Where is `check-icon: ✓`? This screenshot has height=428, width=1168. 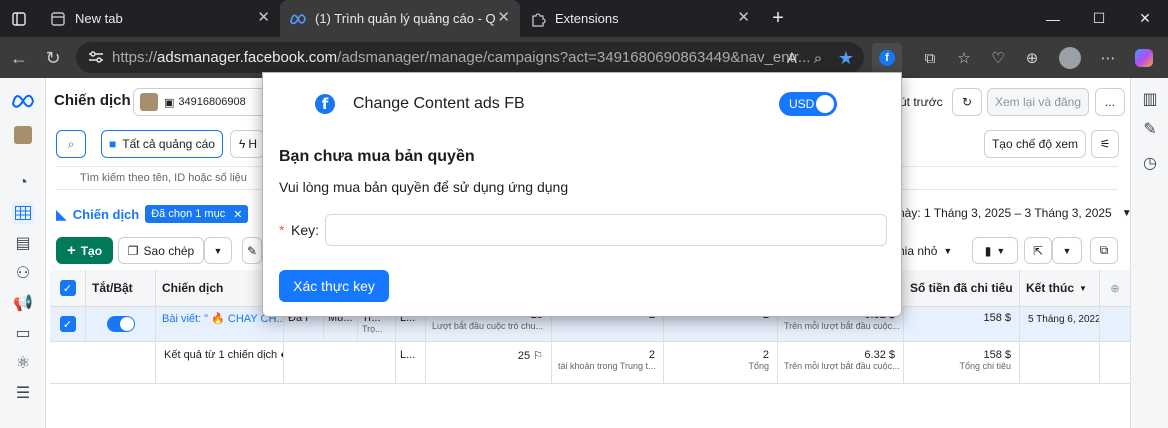 check-icon: ✓ is located at coordinates (67, 324).